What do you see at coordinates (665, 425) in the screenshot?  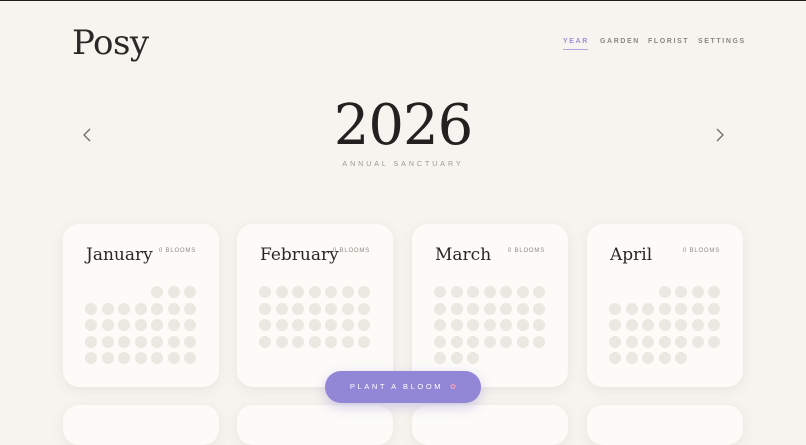 I see `month-card-partial` at bounding box center [665, 425].